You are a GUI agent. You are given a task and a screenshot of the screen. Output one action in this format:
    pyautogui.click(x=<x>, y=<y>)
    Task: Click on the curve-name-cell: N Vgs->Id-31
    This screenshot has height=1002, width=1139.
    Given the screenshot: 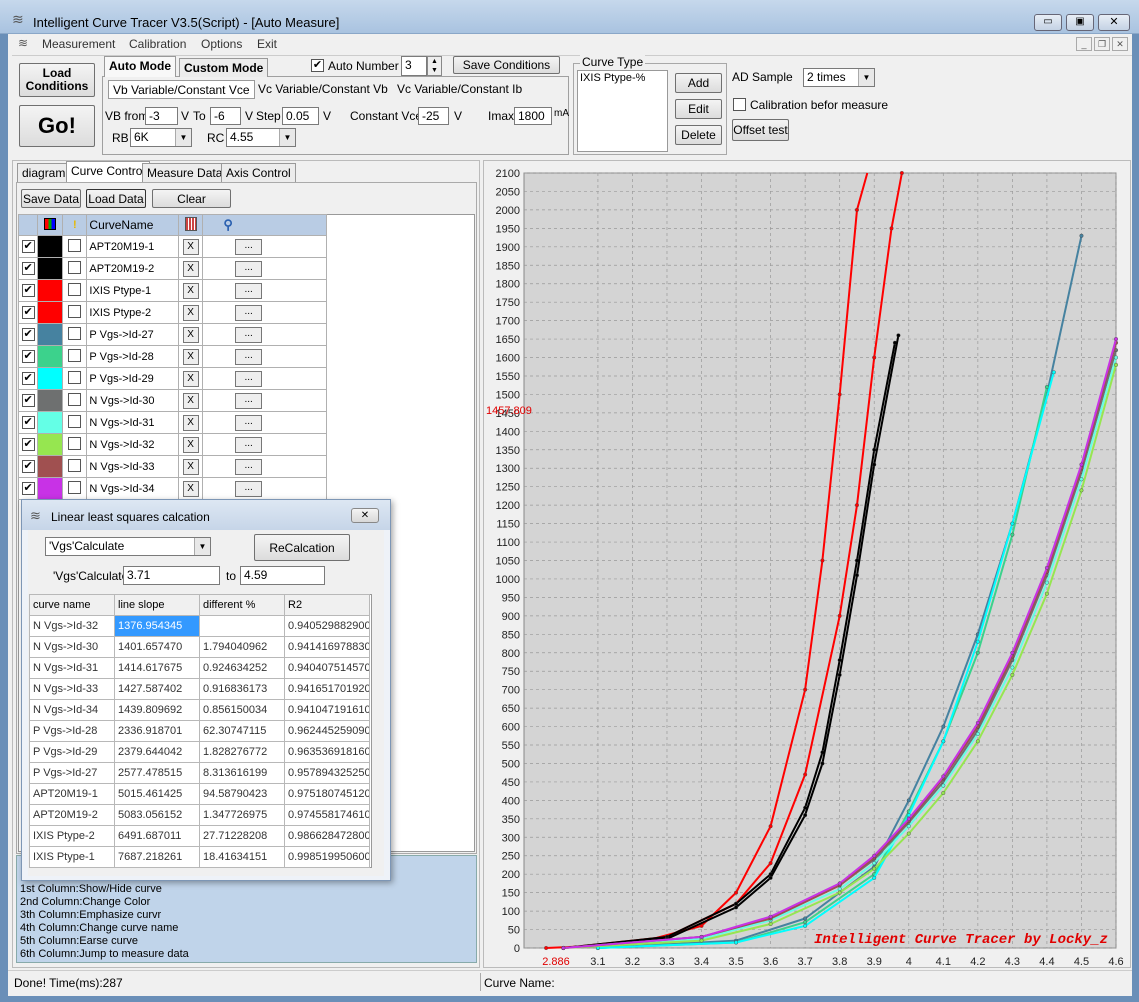 What is the action you would take?
    pyautogui.click(x=133, y=422)
    